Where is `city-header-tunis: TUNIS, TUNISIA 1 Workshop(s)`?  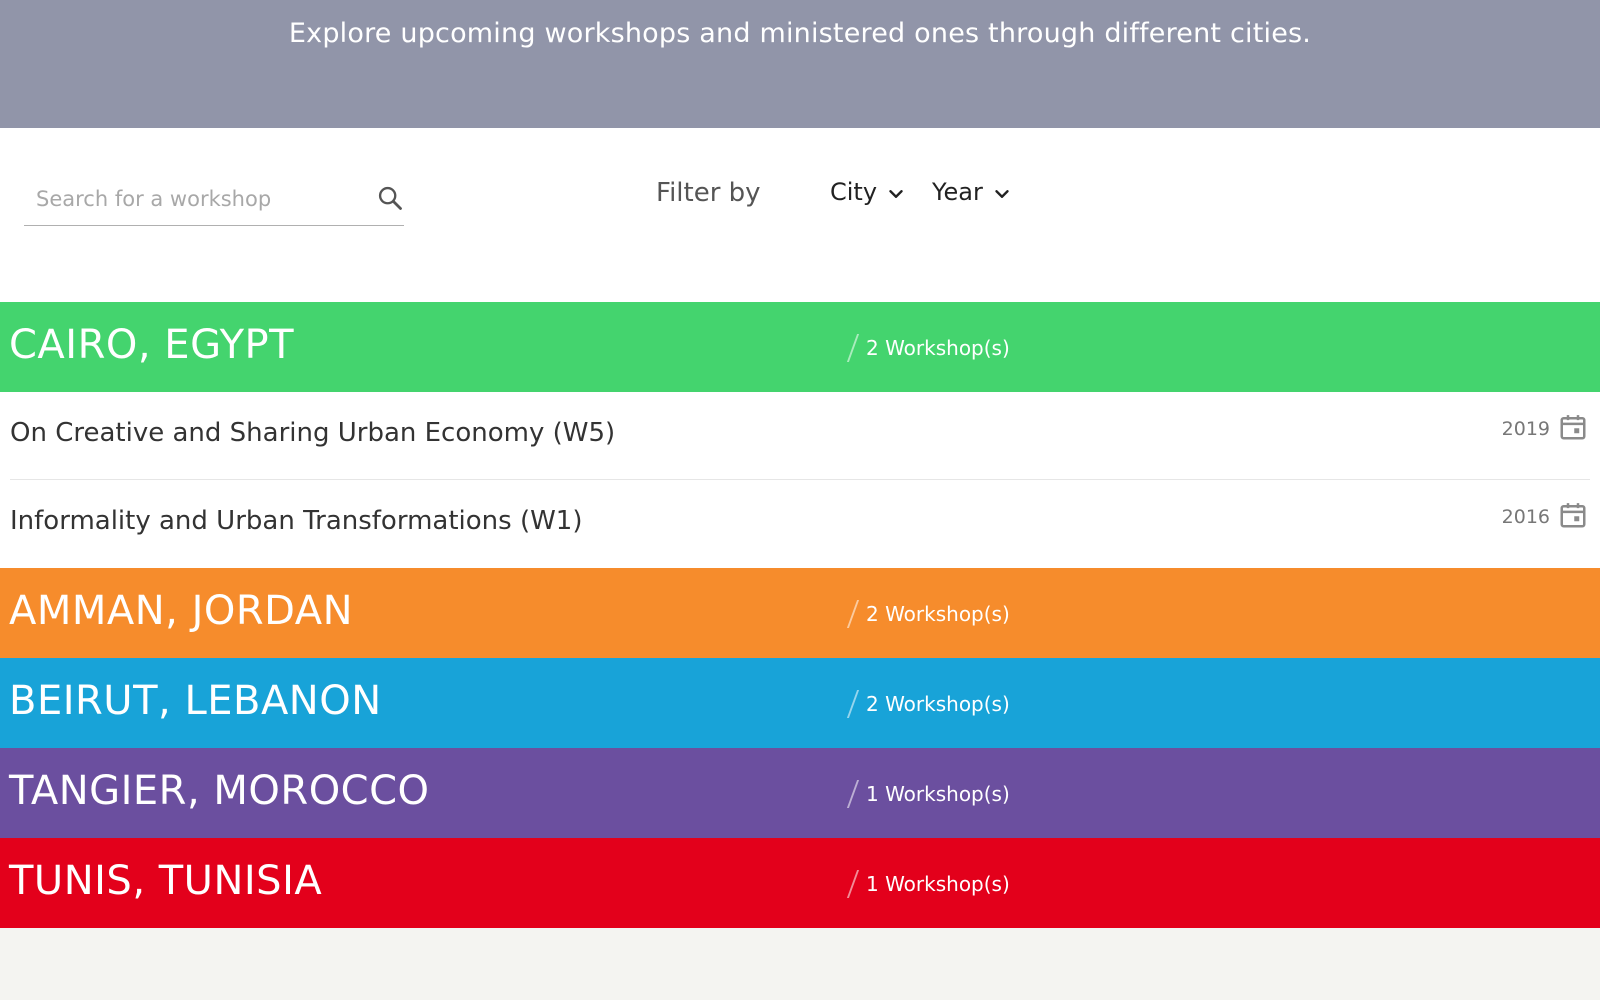 city-header-tunis: TUNIS, TUNISIA 1 Workshop(s) is located at coordinates (800, 883).